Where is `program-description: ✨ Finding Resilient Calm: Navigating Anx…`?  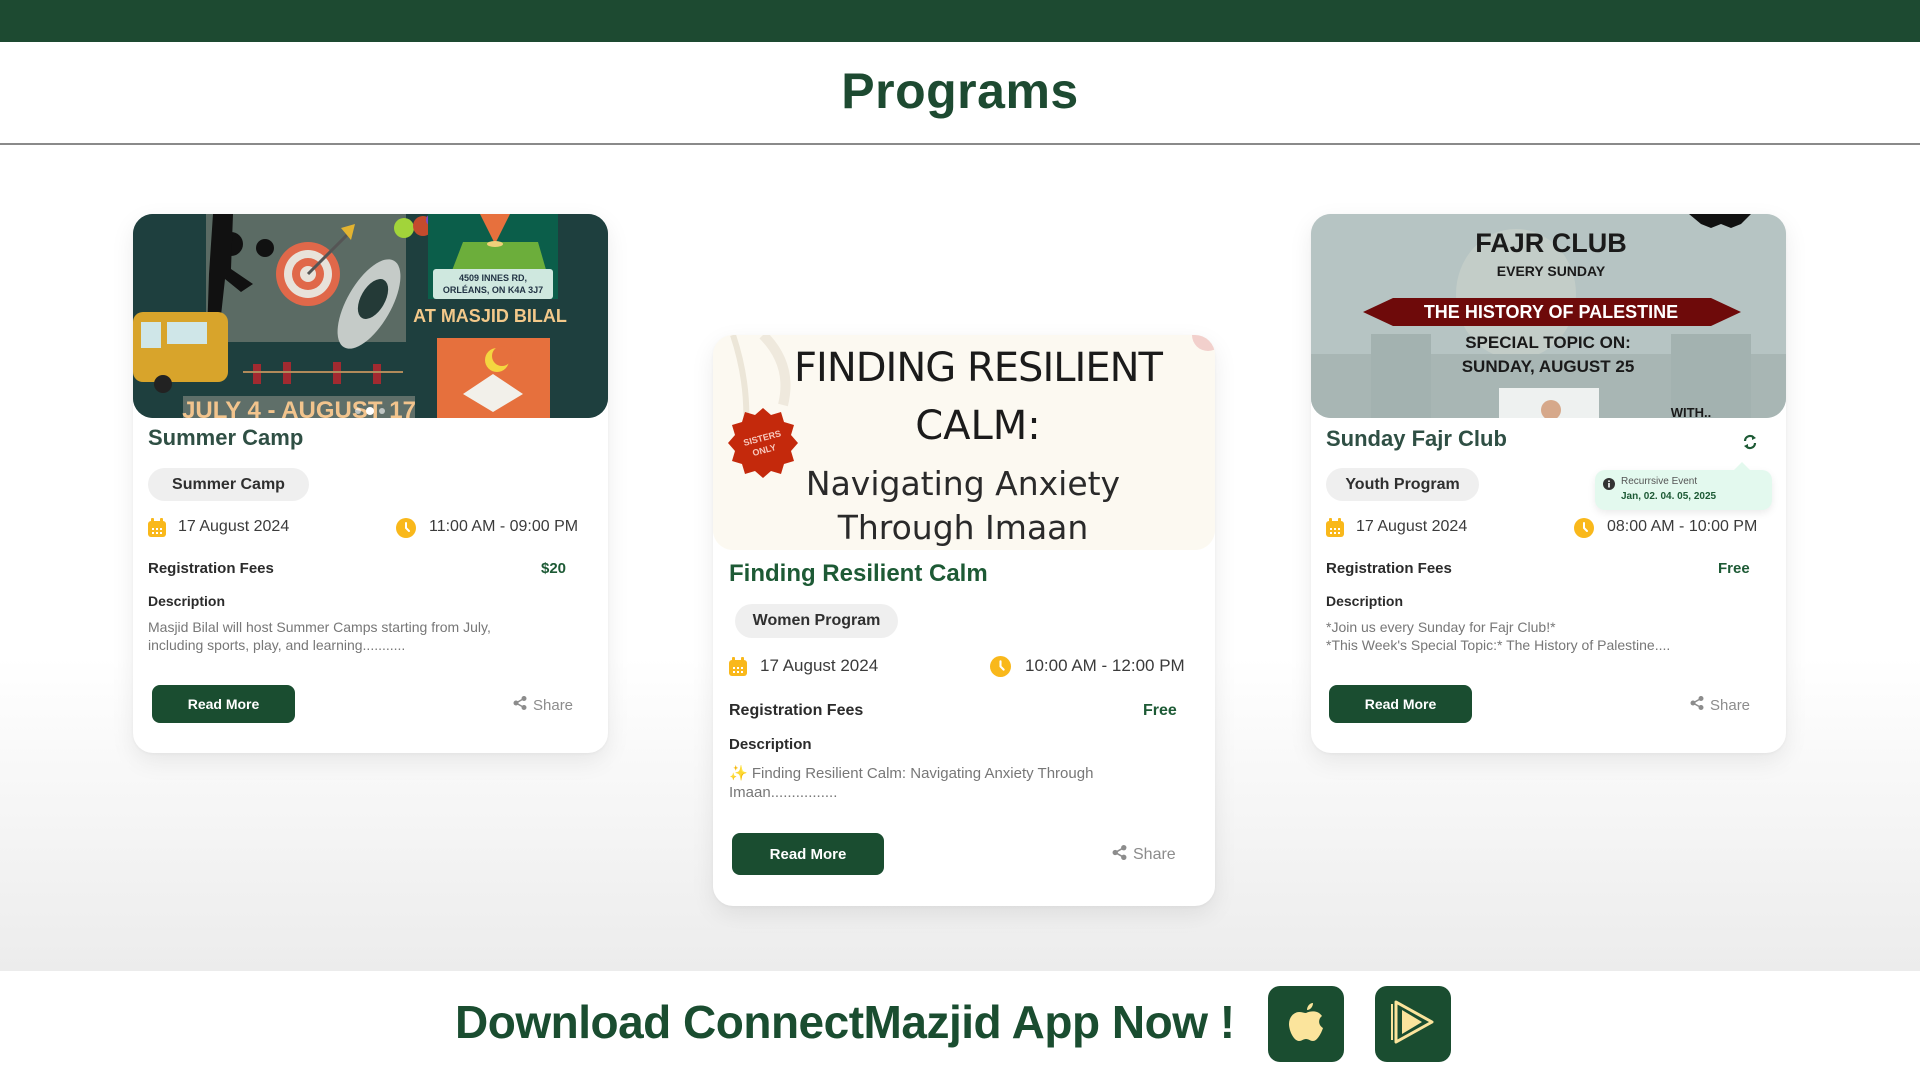 program-description: ✨ Finding Resilient Calm: Navigating Anx… is located at coordinates (911, 783).